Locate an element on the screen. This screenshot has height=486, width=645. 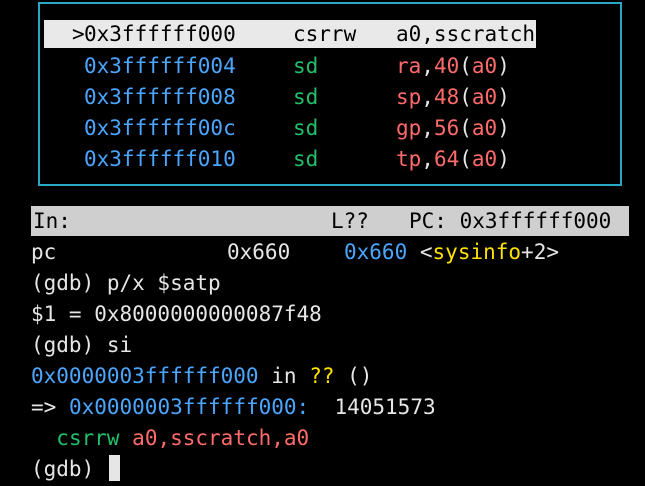
status-in-label: In: is located at coordinates (52, 221).